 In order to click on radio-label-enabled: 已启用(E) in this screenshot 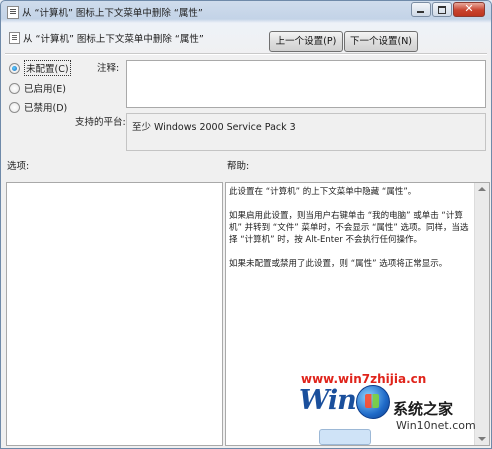, I will do `click(45, 89)`.